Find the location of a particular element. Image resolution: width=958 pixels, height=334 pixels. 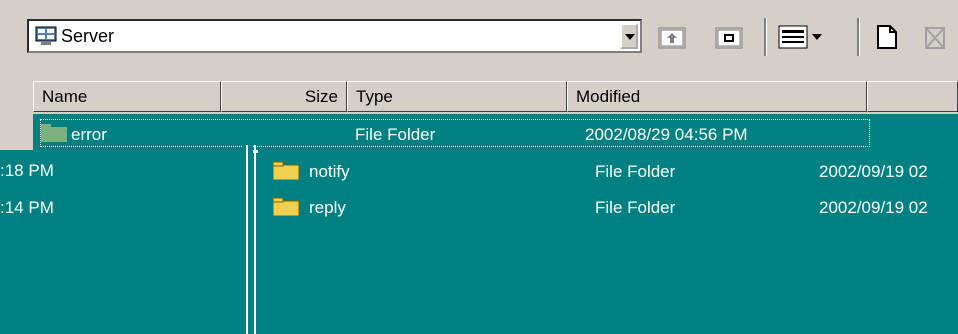

address-value: Server is located at coordinates (88, 36).